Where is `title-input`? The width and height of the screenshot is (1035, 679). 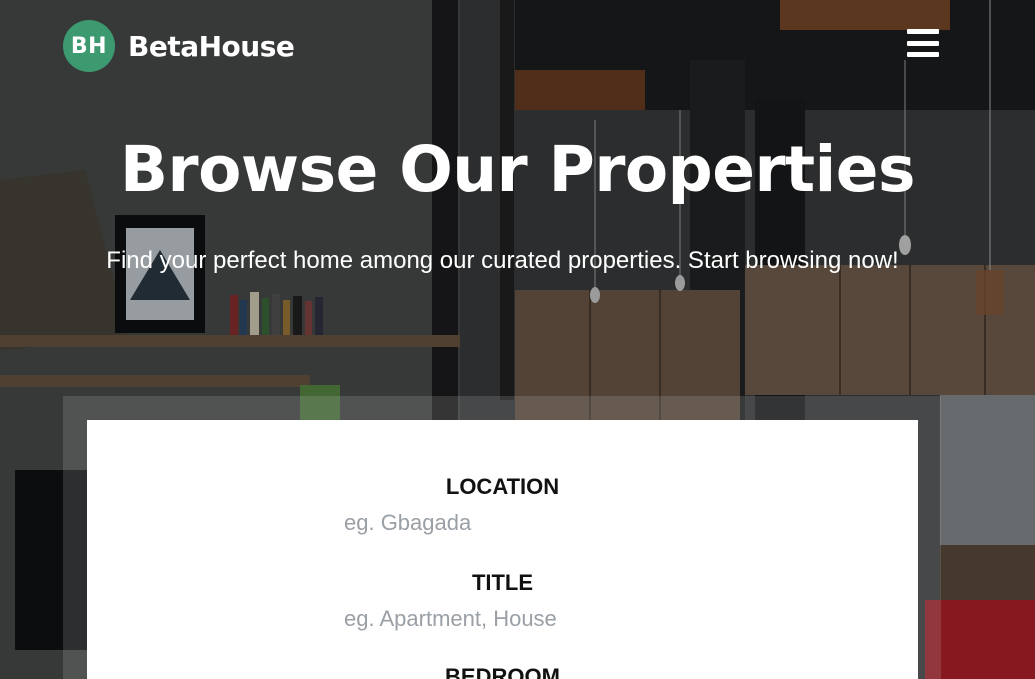
title-input is located at coordinates (504, 619).